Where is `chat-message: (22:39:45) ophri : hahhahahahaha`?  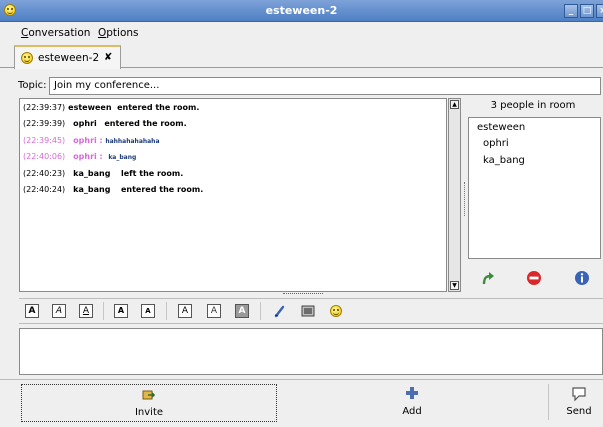 chat-message: (22:39:45) ophri : hahhahahahaha is located at coordinates (91, 140).